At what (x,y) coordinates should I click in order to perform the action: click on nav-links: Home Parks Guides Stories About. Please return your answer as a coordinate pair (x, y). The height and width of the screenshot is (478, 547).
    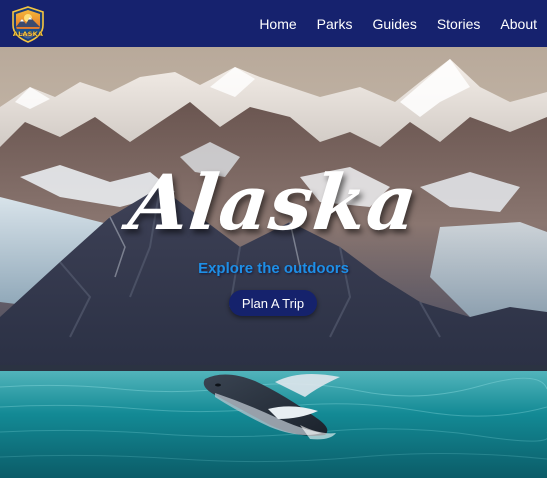
    Looking at the image, I should click on (388, 23).